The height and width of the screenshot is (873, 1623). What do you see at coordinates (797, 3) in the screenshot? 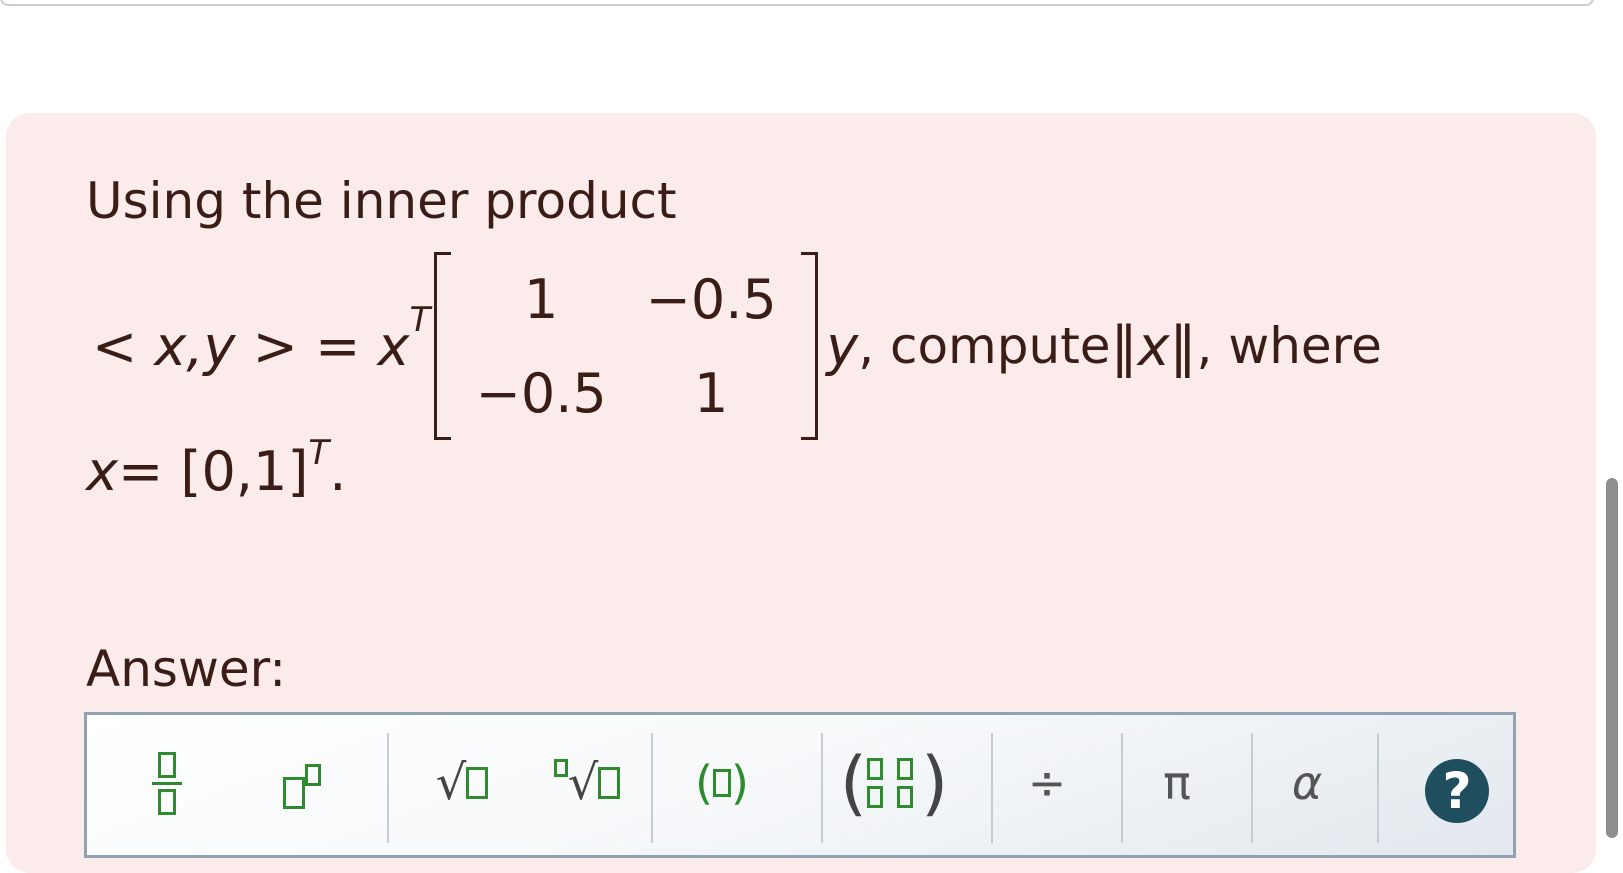
I see `previous-input-field` at bounding box center [797, 3].